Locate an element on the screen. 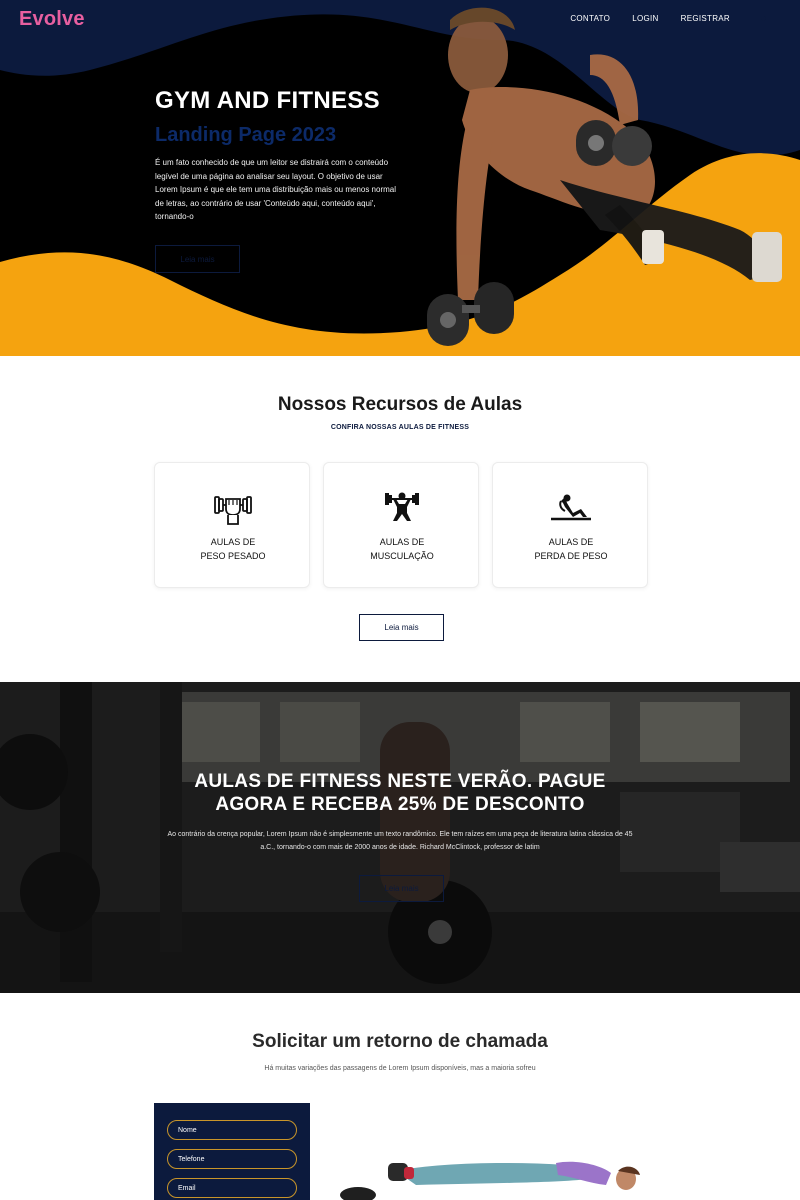 This screenshot has width=800, height=1200. feature-card-label: AULAS DE PERDA DE PESO is located at coordinates (571, 549).